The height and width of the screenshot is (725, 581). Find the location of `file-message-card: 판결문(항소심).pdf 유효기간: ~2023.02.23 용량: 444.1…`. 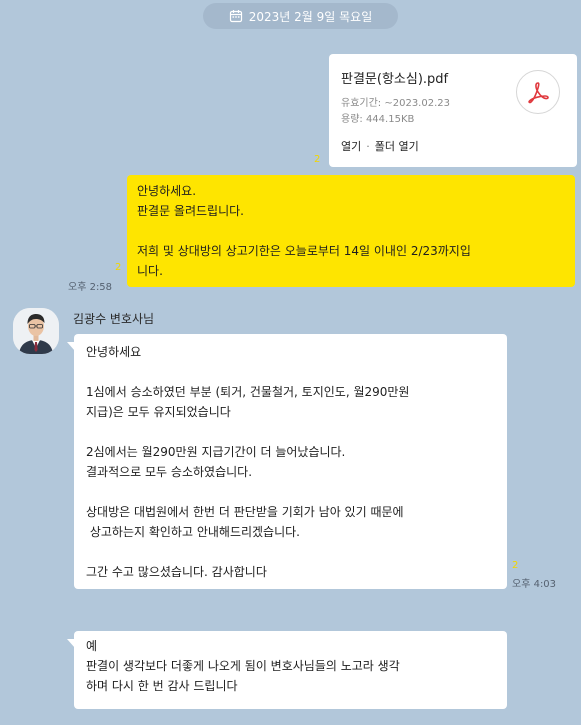

file-message-card: 판결문(항소심).pdf 유효기간: ~2023.02.23 용량: 444.1… is located at coordinates (453, 110).